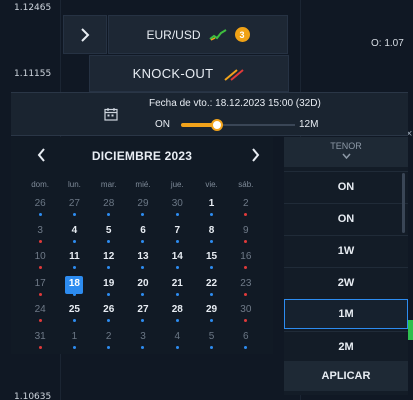 The height and width of the screenshot is (400, 413). I want to click on tenor-option: 2W, so click(346, 282).